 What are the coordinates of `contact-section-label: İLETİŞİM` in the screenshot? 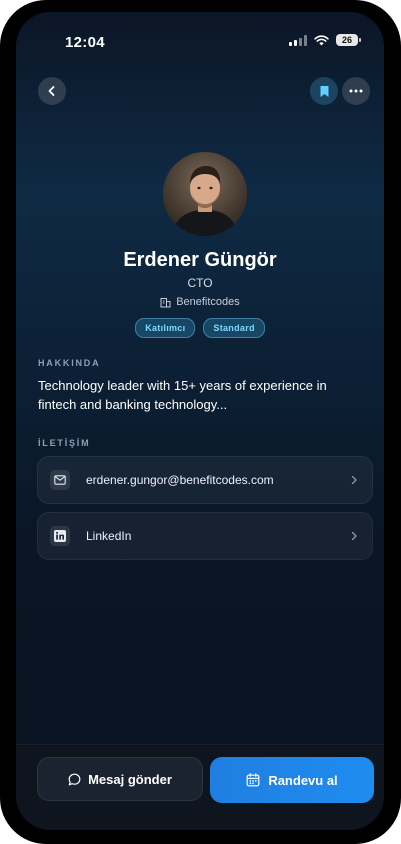 It's located at (64, 443).